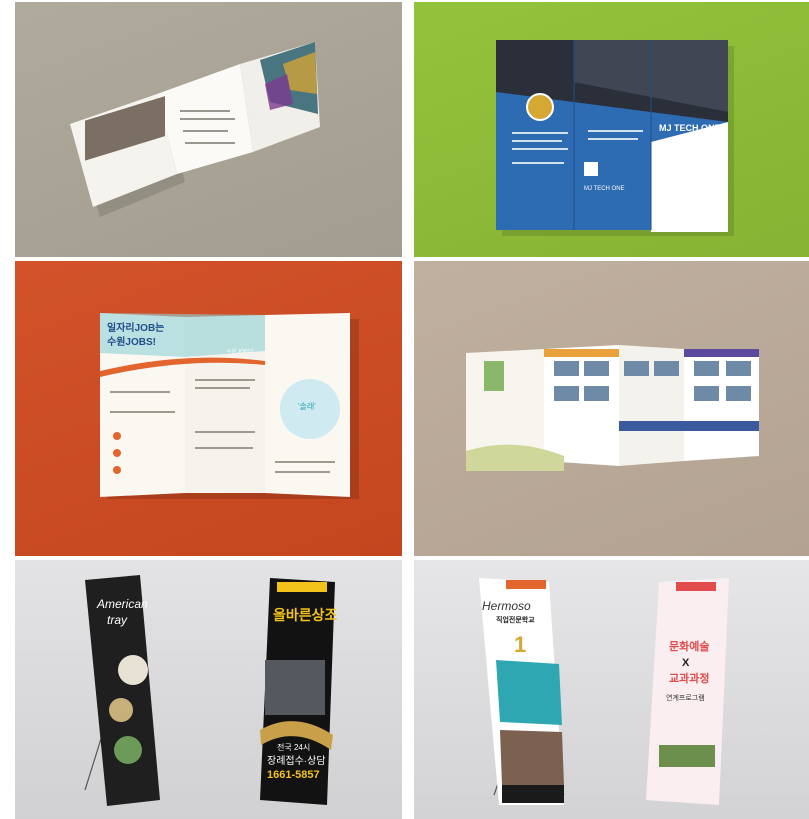 Image resolution: width=809 pixels, height=819 pixels. I want to click on american-banner-title: American, so click(122, 604).